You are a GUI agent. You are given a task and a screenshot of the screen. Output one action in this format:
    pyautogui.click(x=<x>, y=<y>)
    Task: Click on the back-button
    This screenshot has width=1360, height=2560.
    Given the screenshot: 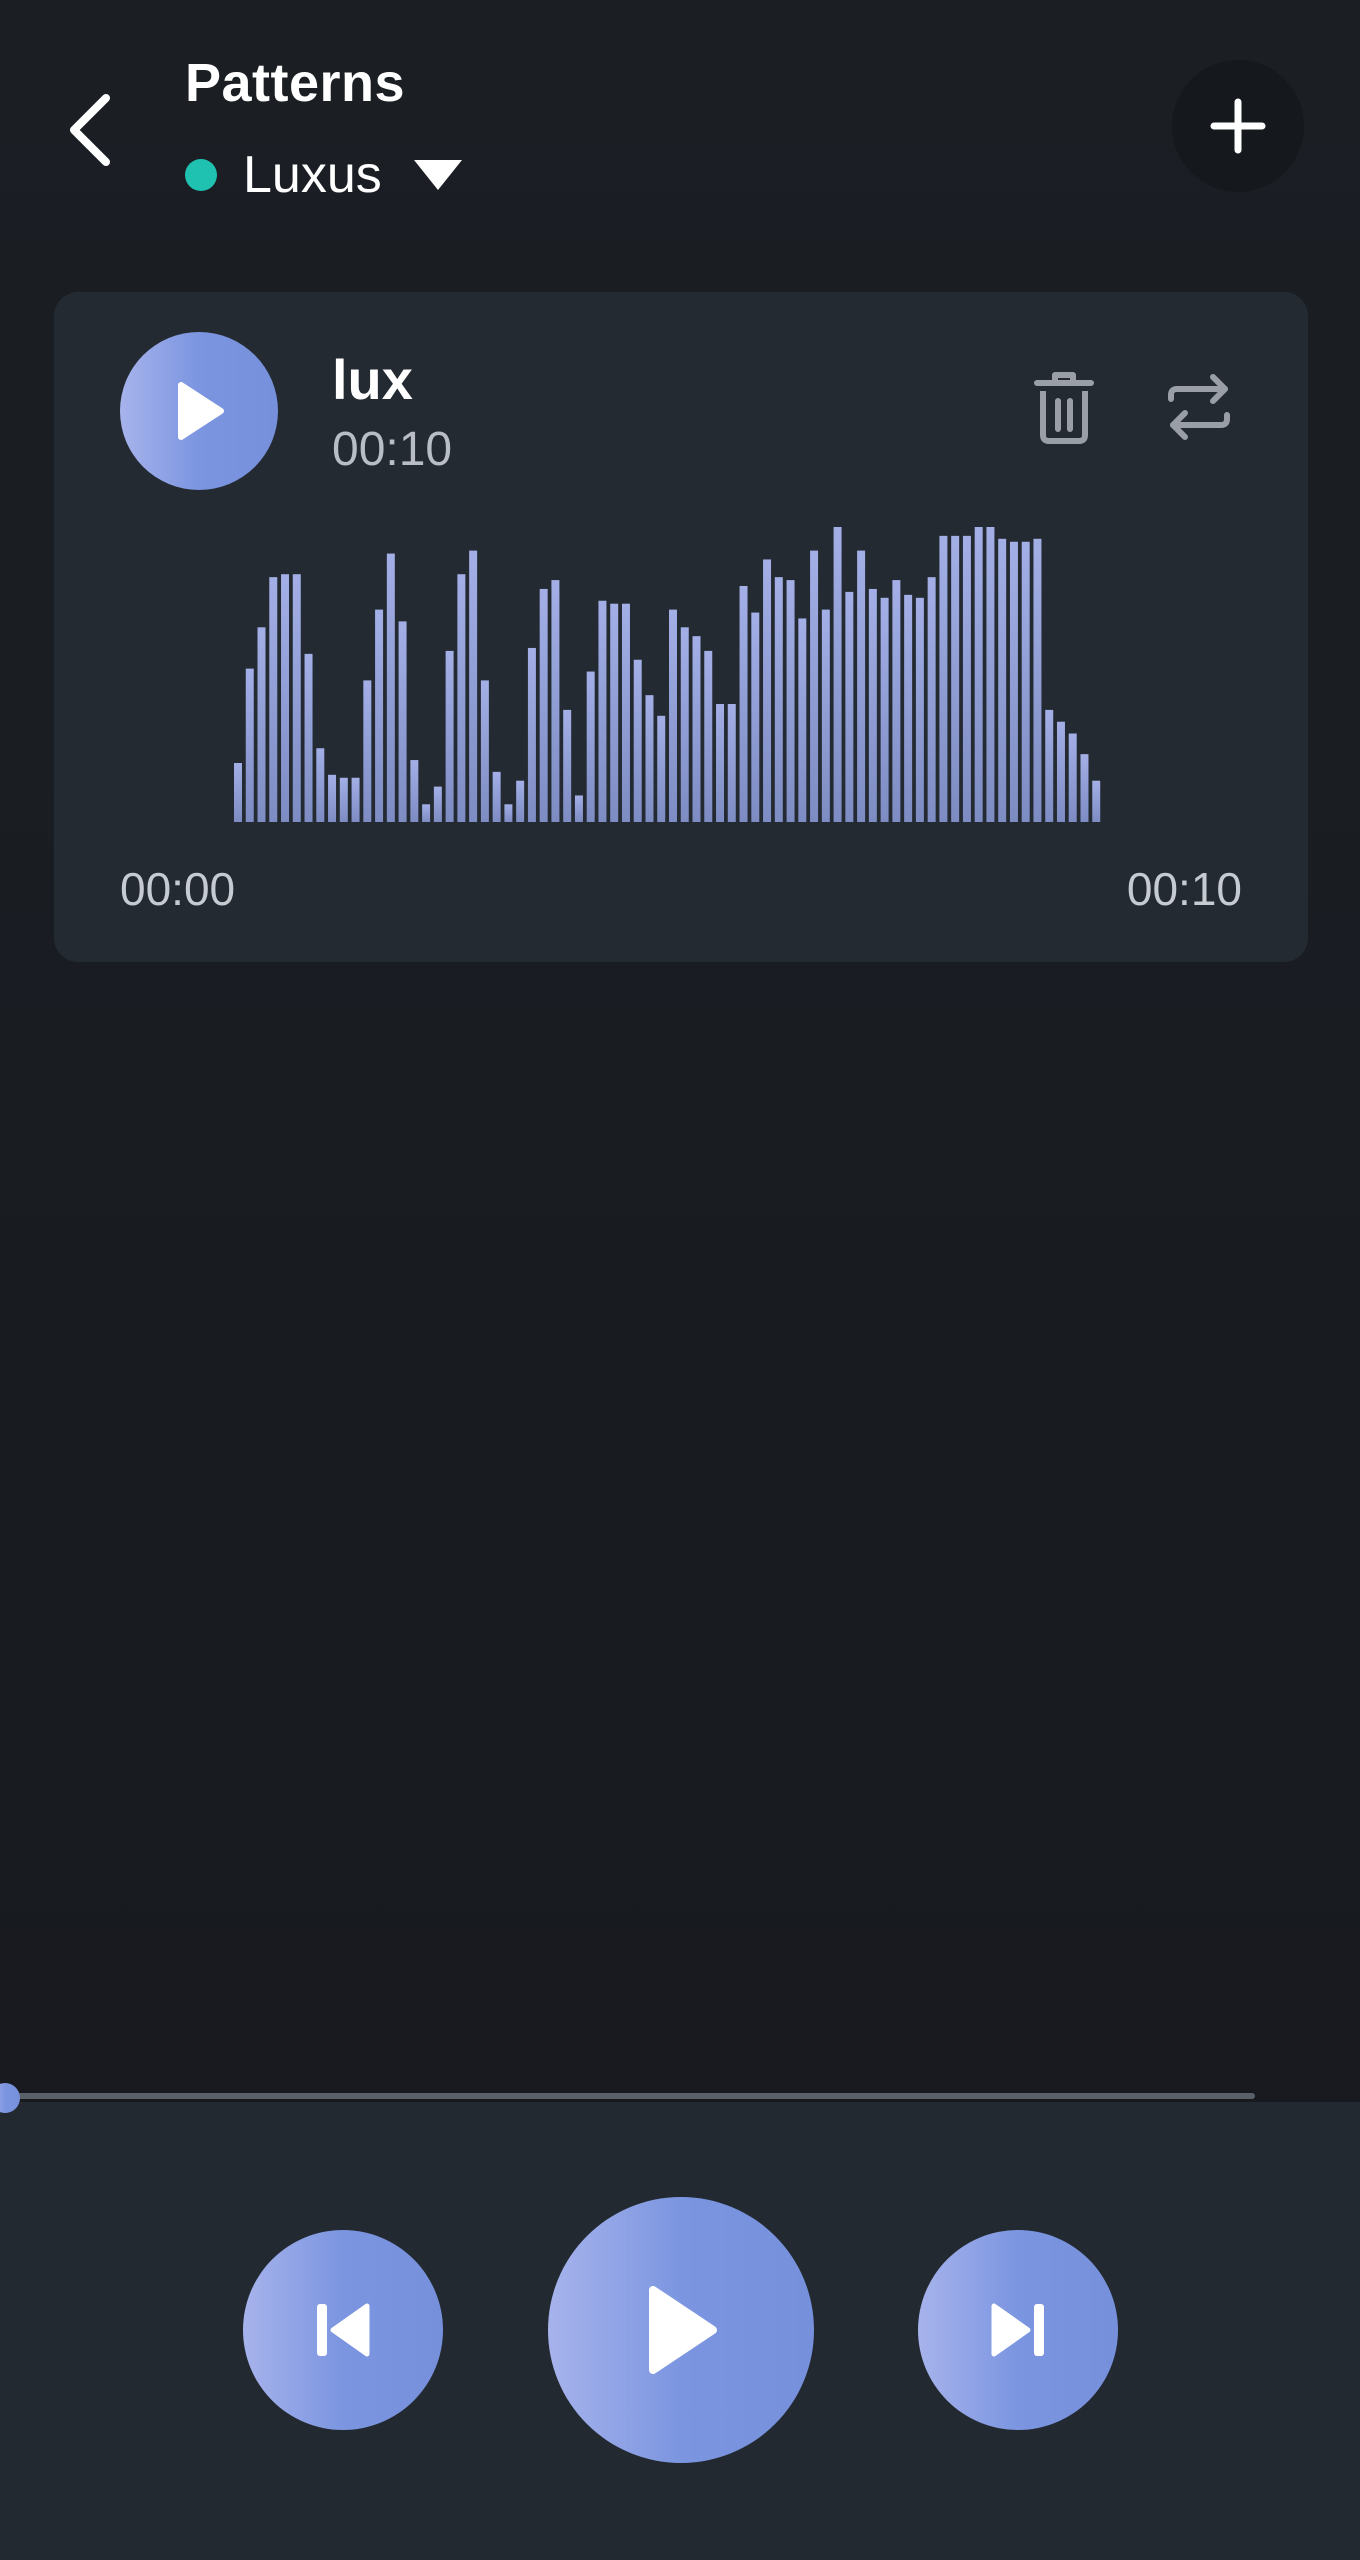 What is the action you would take?
    pyautogui.click(x=92, y=130)
    